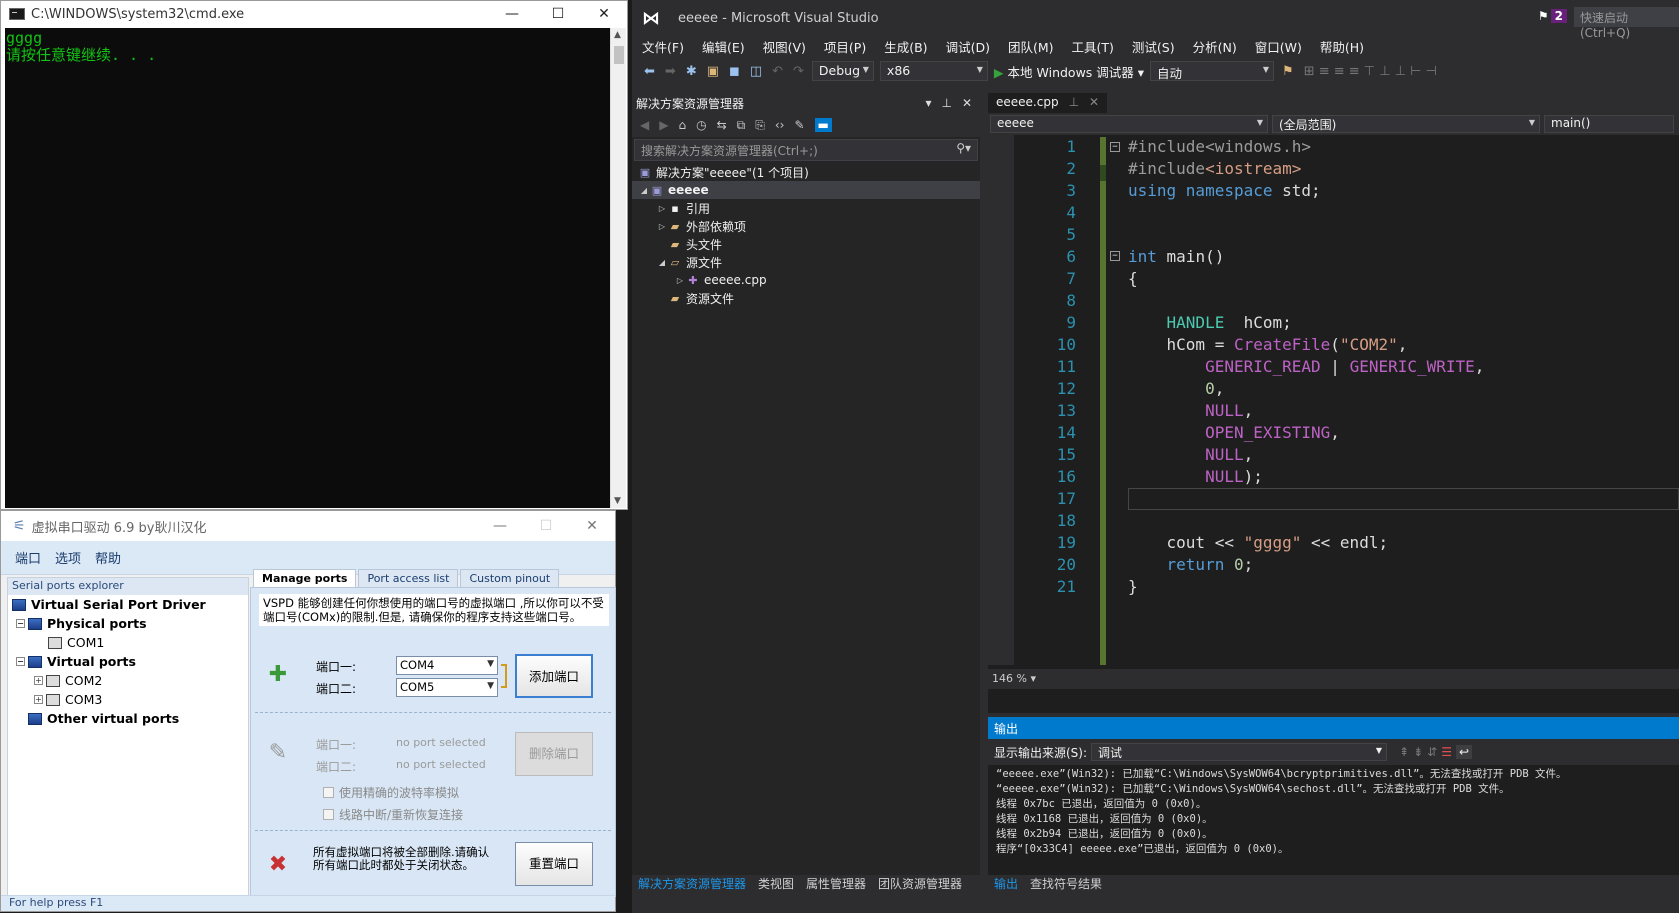 This screenshot has height=913, width=1679. What do you see at coordinates (845, 46) in the screenshot?
I see `menu-project: 项目(P)` at bounding box center [845, 46].